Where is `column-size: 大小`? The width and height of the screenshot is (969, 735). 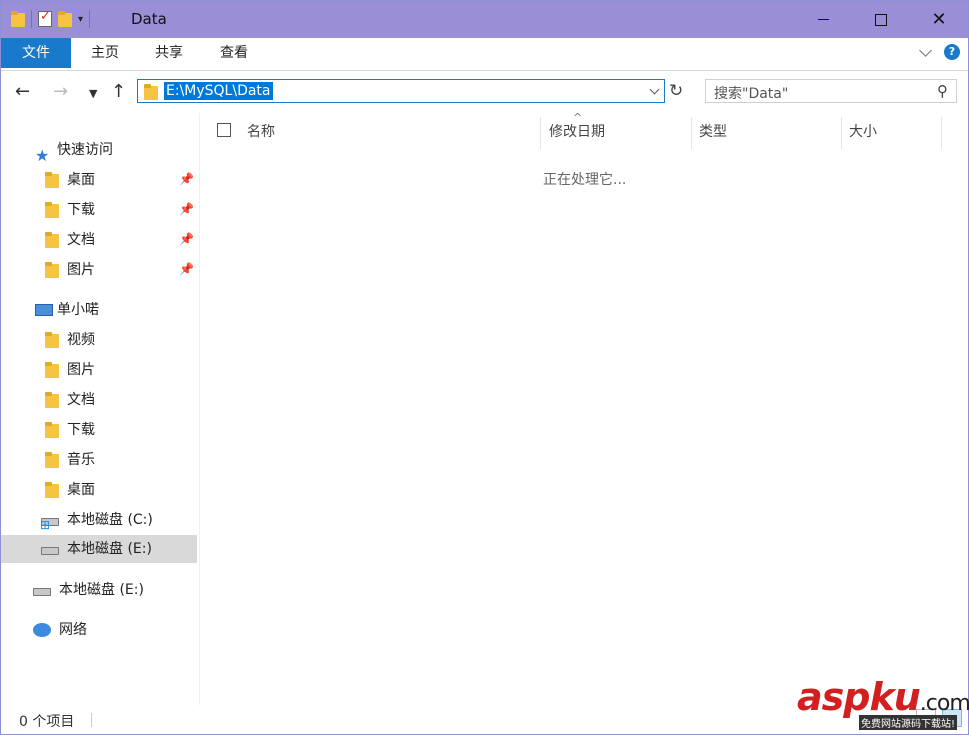 column-size: 大小 is located at coordinates (863, 131).